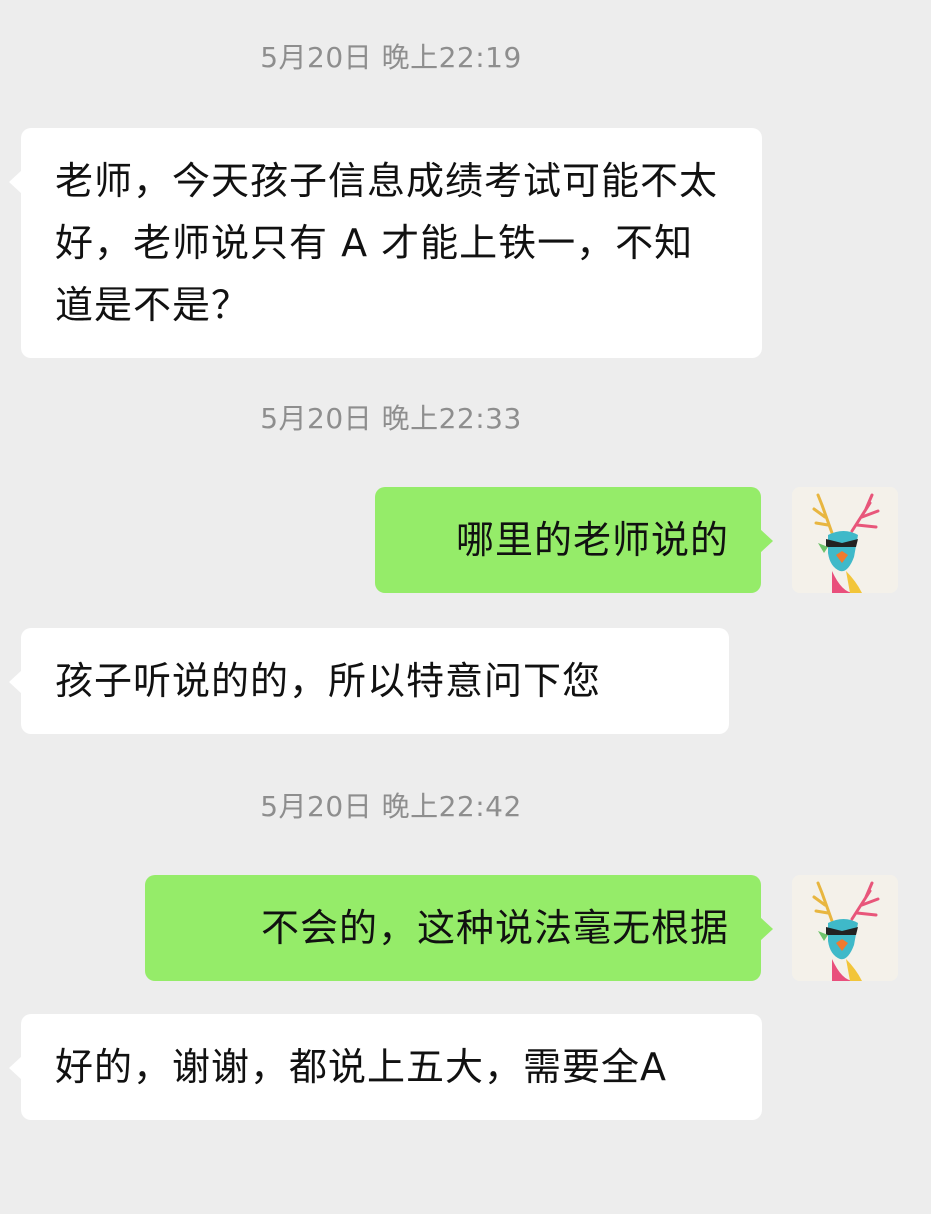 This screenshot has width=931, height=1214. What do you see at coordinates (494, 928) in the screenshot?
I see `message-text: 不会的，这种说法毫无根据` at bounding box center [494, 928].